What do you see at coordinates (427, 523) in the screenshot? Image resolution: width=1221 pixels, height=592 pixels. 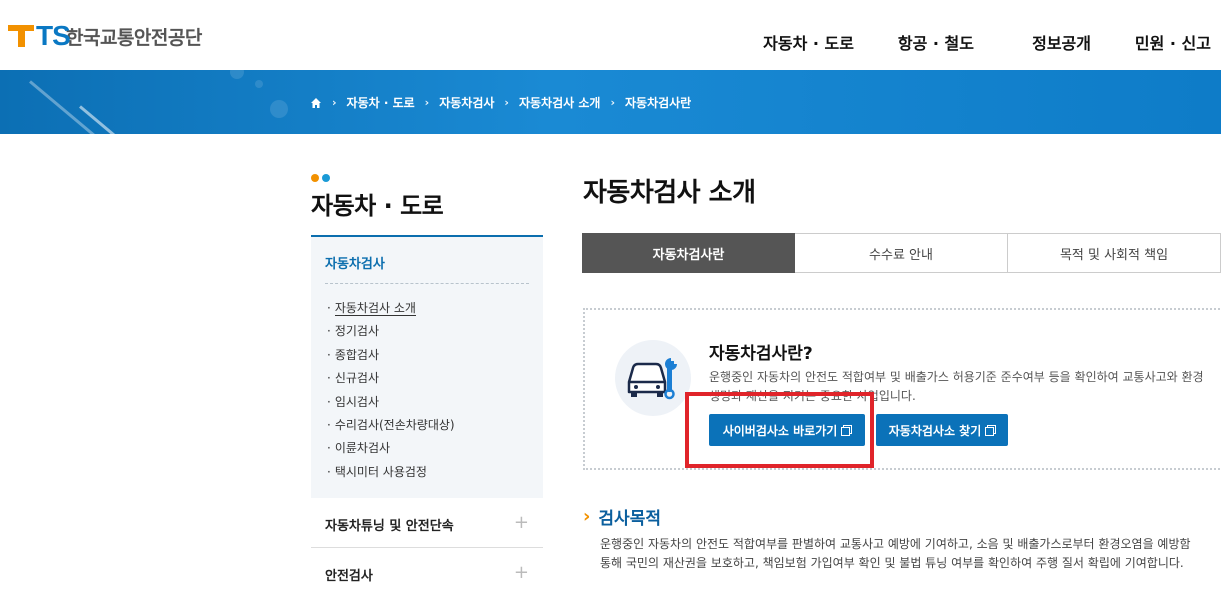 I see `sidebar-accordion-tuning: 자동차튜닝 및 안전단속 +` at bounding box center [427, 523].